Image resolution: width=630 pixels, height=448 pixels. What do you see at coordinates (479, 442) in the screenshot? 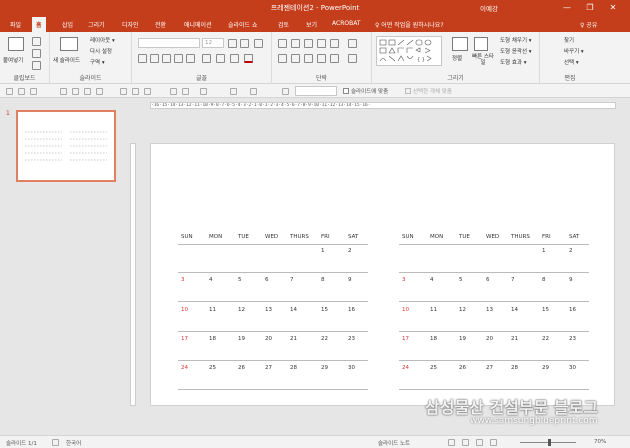
I see `reading-view-icon` at bounding box center [479, 442].